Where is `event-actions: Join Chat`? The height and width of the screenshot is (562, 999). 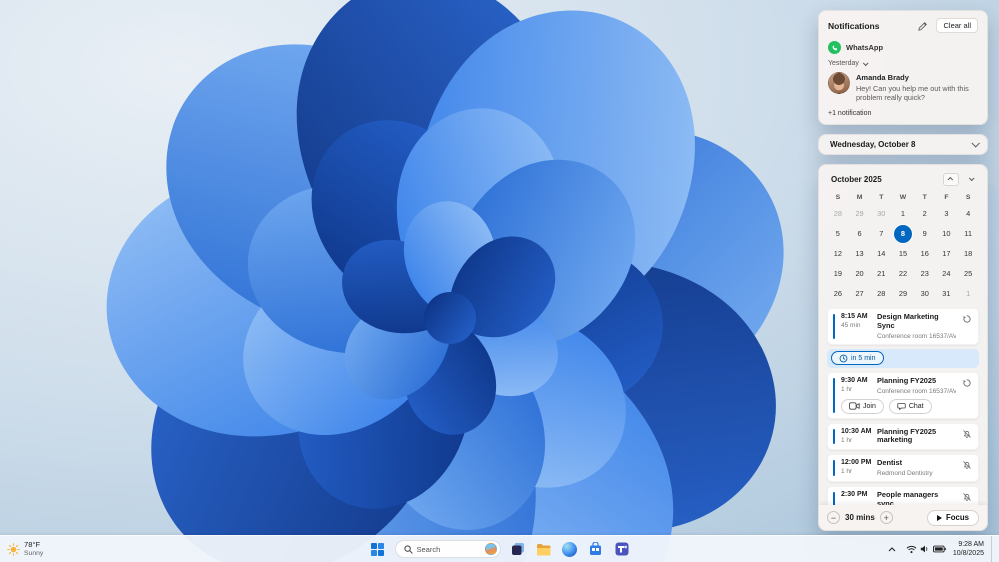 event-actions: Join Chat is located at coordinates (906, 406).